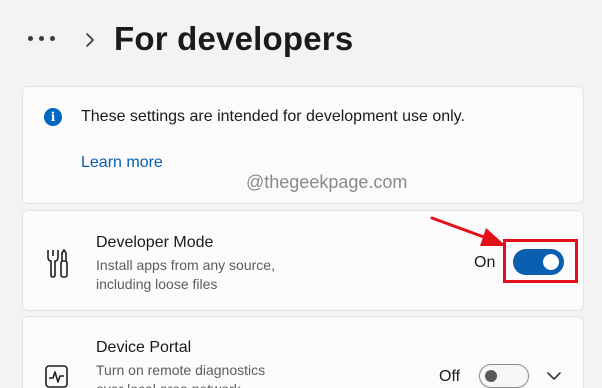 The image size is (602, 388). Describe the element at coordinates (144, 347) in the screenshot. I see `device-portal-title: Device Portal` at that location.